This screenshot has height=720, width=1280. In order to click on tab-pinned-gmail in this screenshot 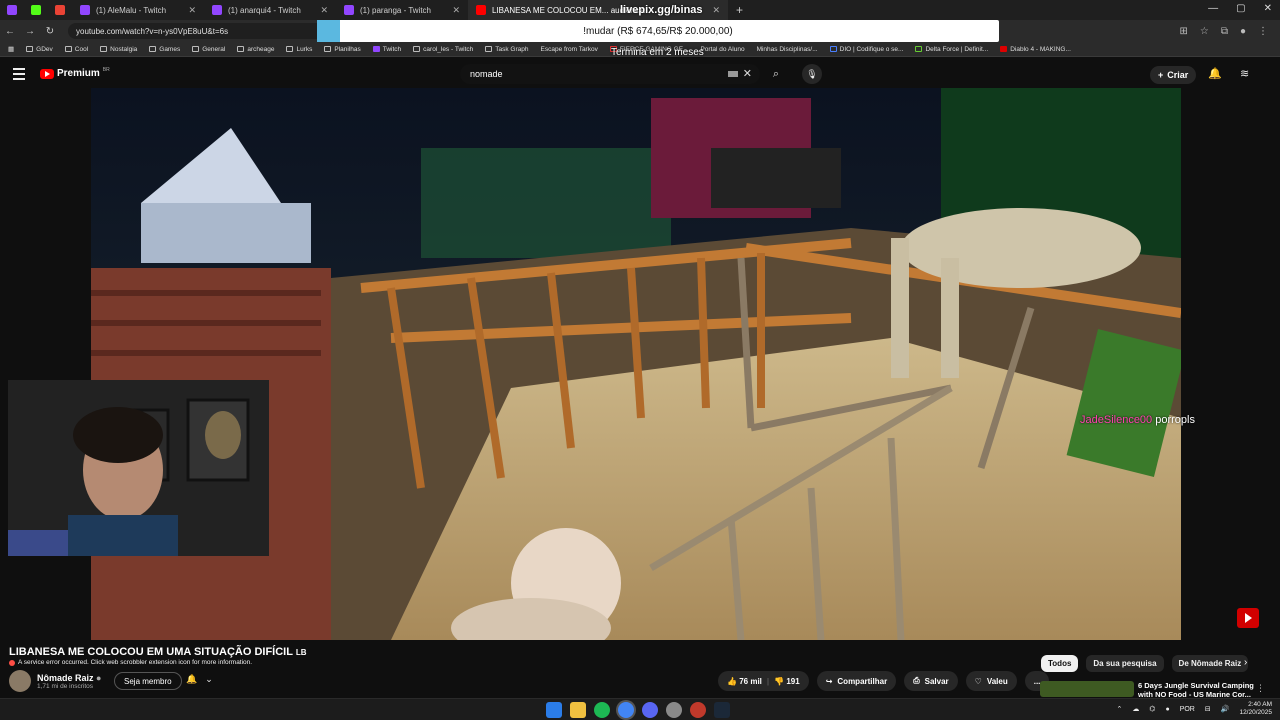, I will do `click(60, 10)`.